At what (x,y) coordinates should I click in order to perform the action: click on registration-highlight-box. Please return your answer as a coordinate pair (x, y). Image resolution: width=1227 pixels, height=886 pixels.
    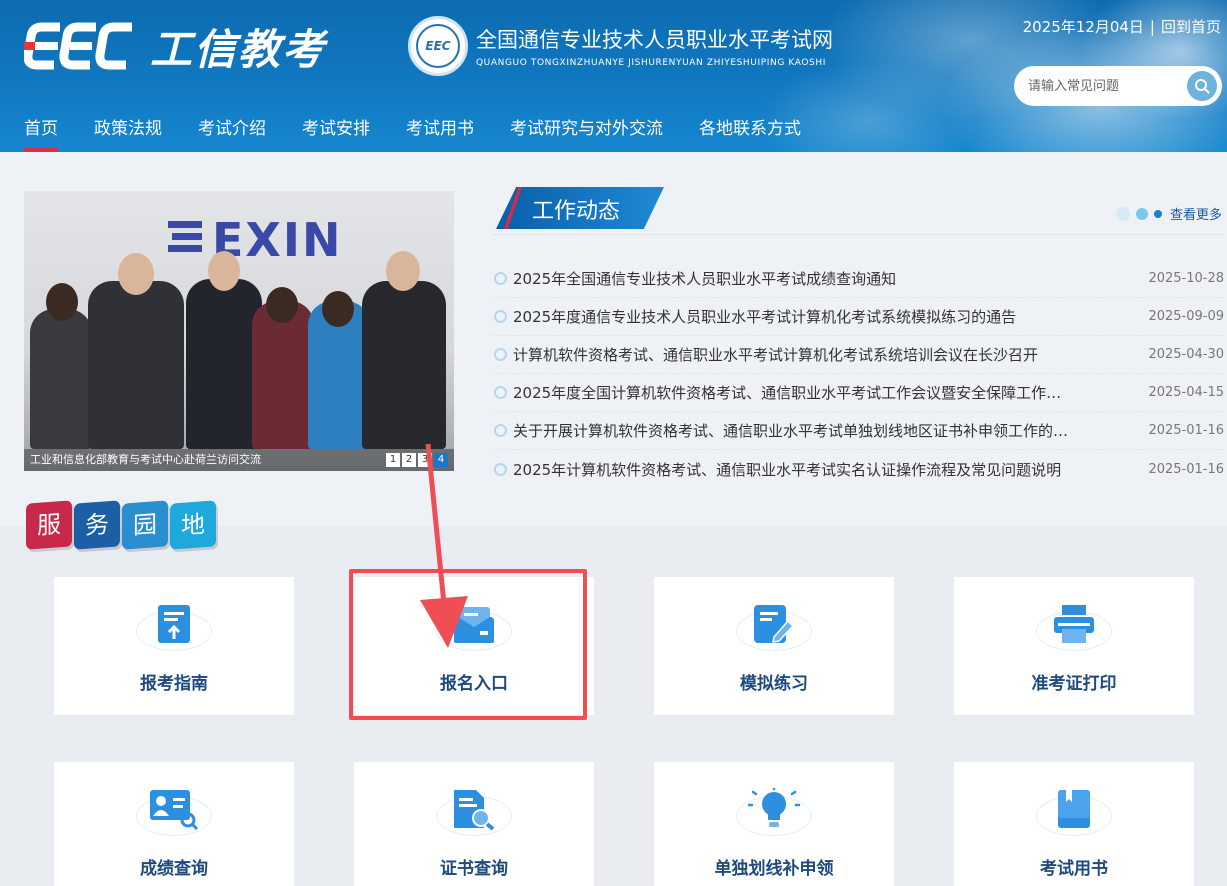
    Looking at the image, I should click on (468, 644).